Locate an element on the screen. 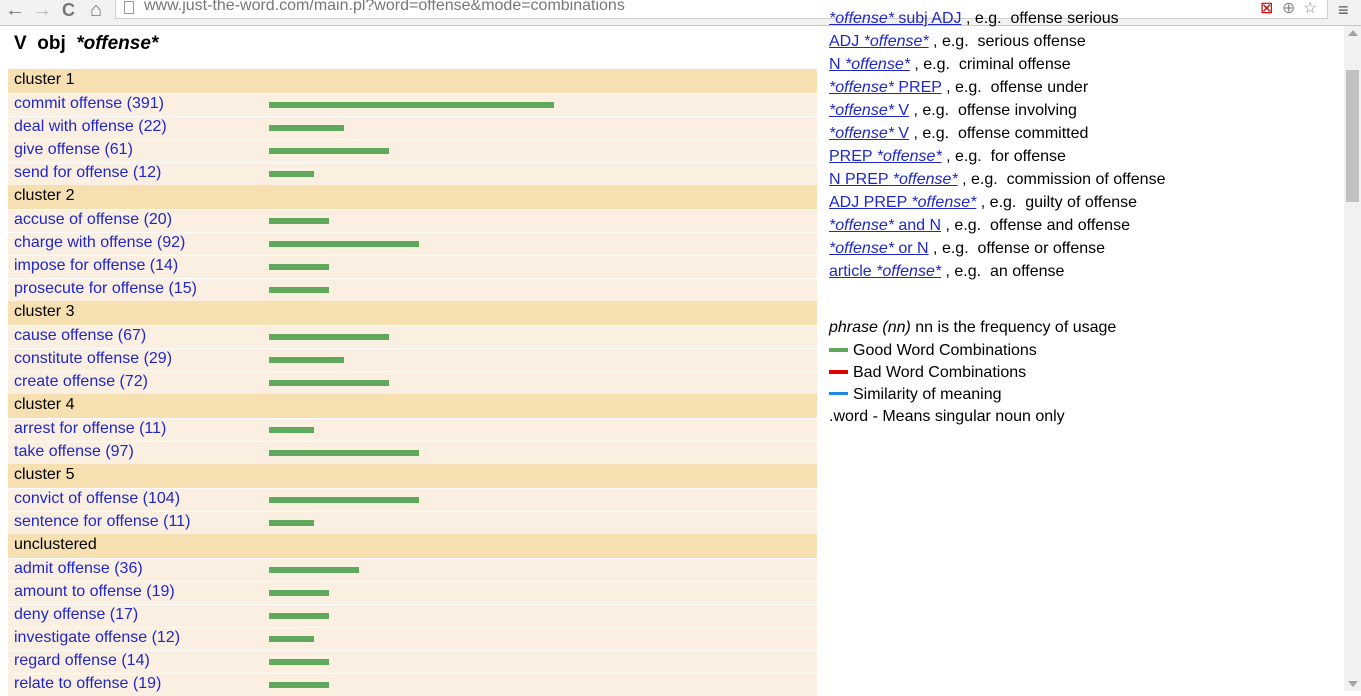 This screenshot has width=1361, height=696. combination-row: convict of offense (104) is located at coordinates (412, 499).